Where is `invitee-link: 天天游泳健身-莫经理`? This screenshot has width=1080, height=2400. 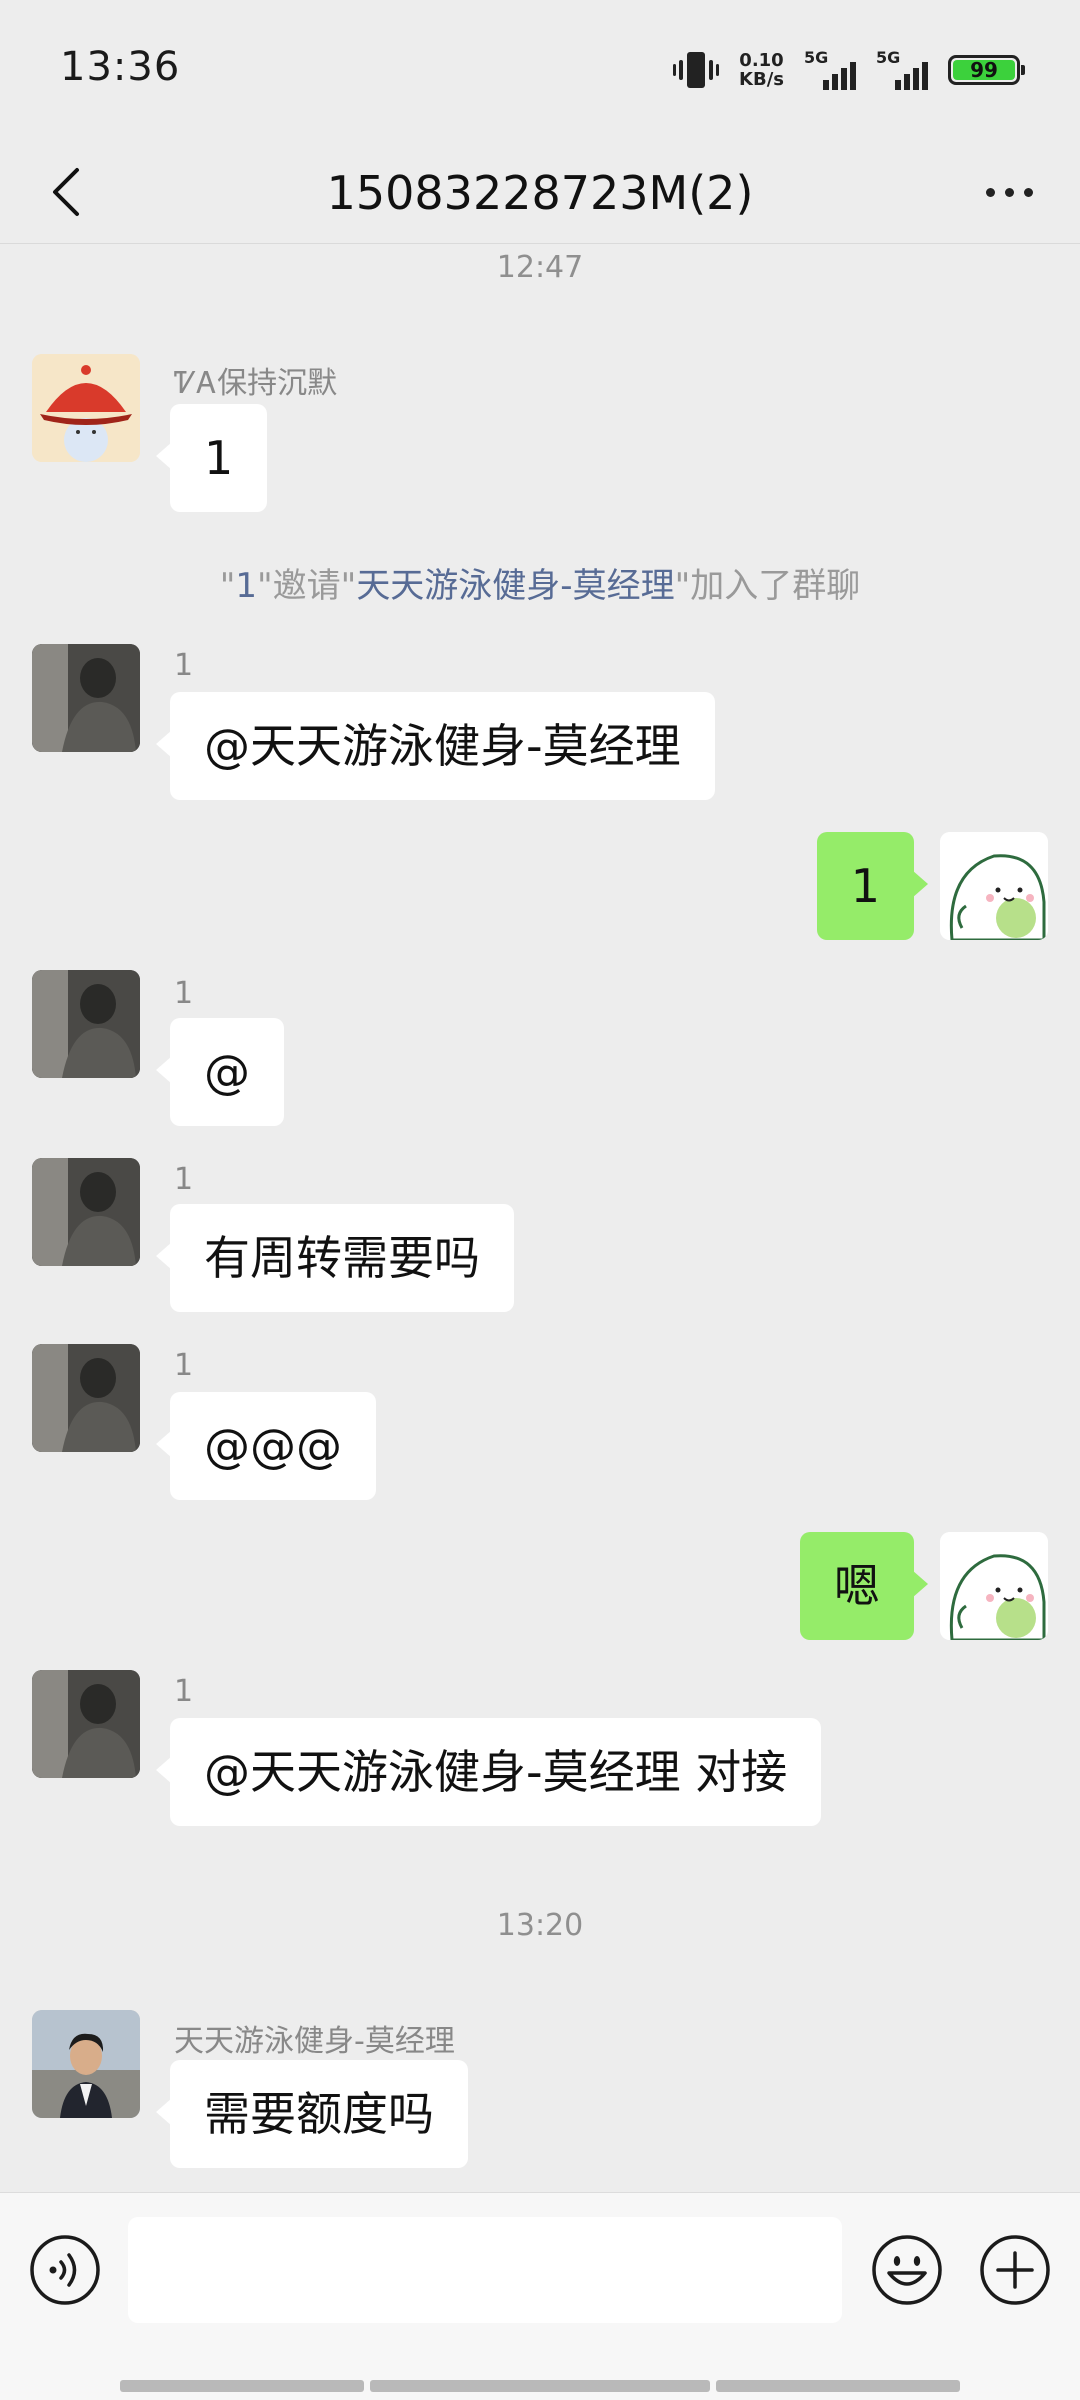
invitee-link: 天天游泳健身-莫经理 is located at coordinates (515, 586).